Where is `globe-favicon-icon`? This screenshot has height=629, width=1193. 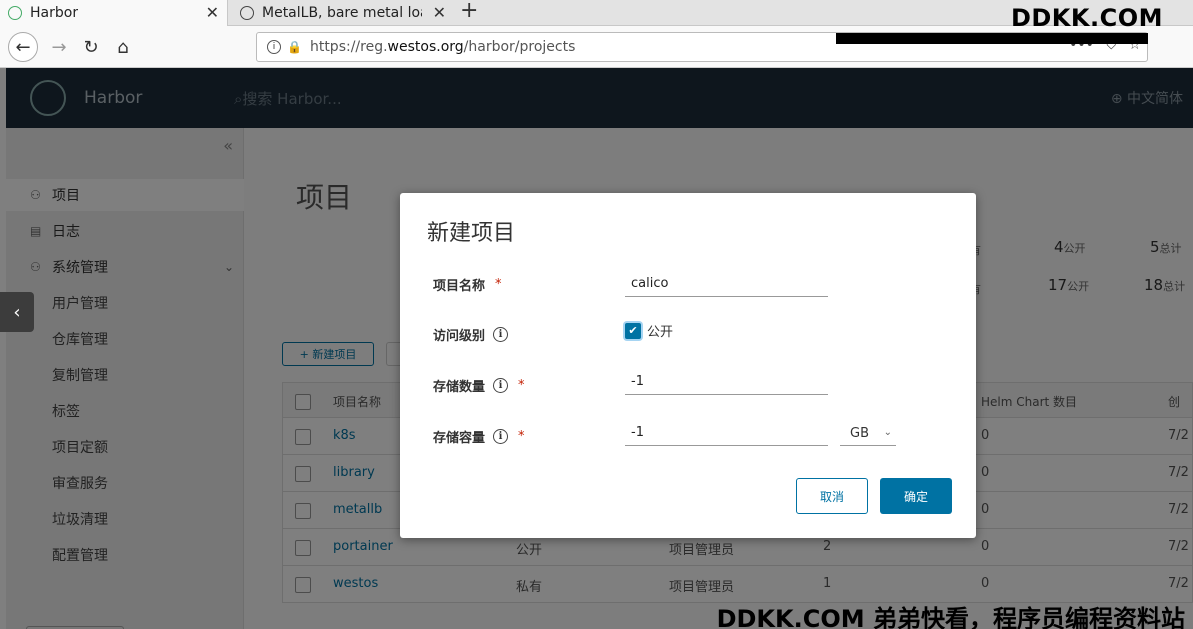
globe-favicon-icon is located at coordinates (247, 13).